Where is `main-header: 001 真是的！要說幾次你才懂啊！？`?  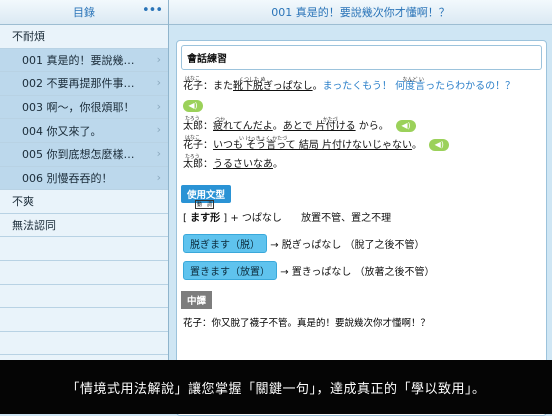
main-header: 001 真是的！要說幾次你才懂啊！？ is located at coordinates (360, 12).